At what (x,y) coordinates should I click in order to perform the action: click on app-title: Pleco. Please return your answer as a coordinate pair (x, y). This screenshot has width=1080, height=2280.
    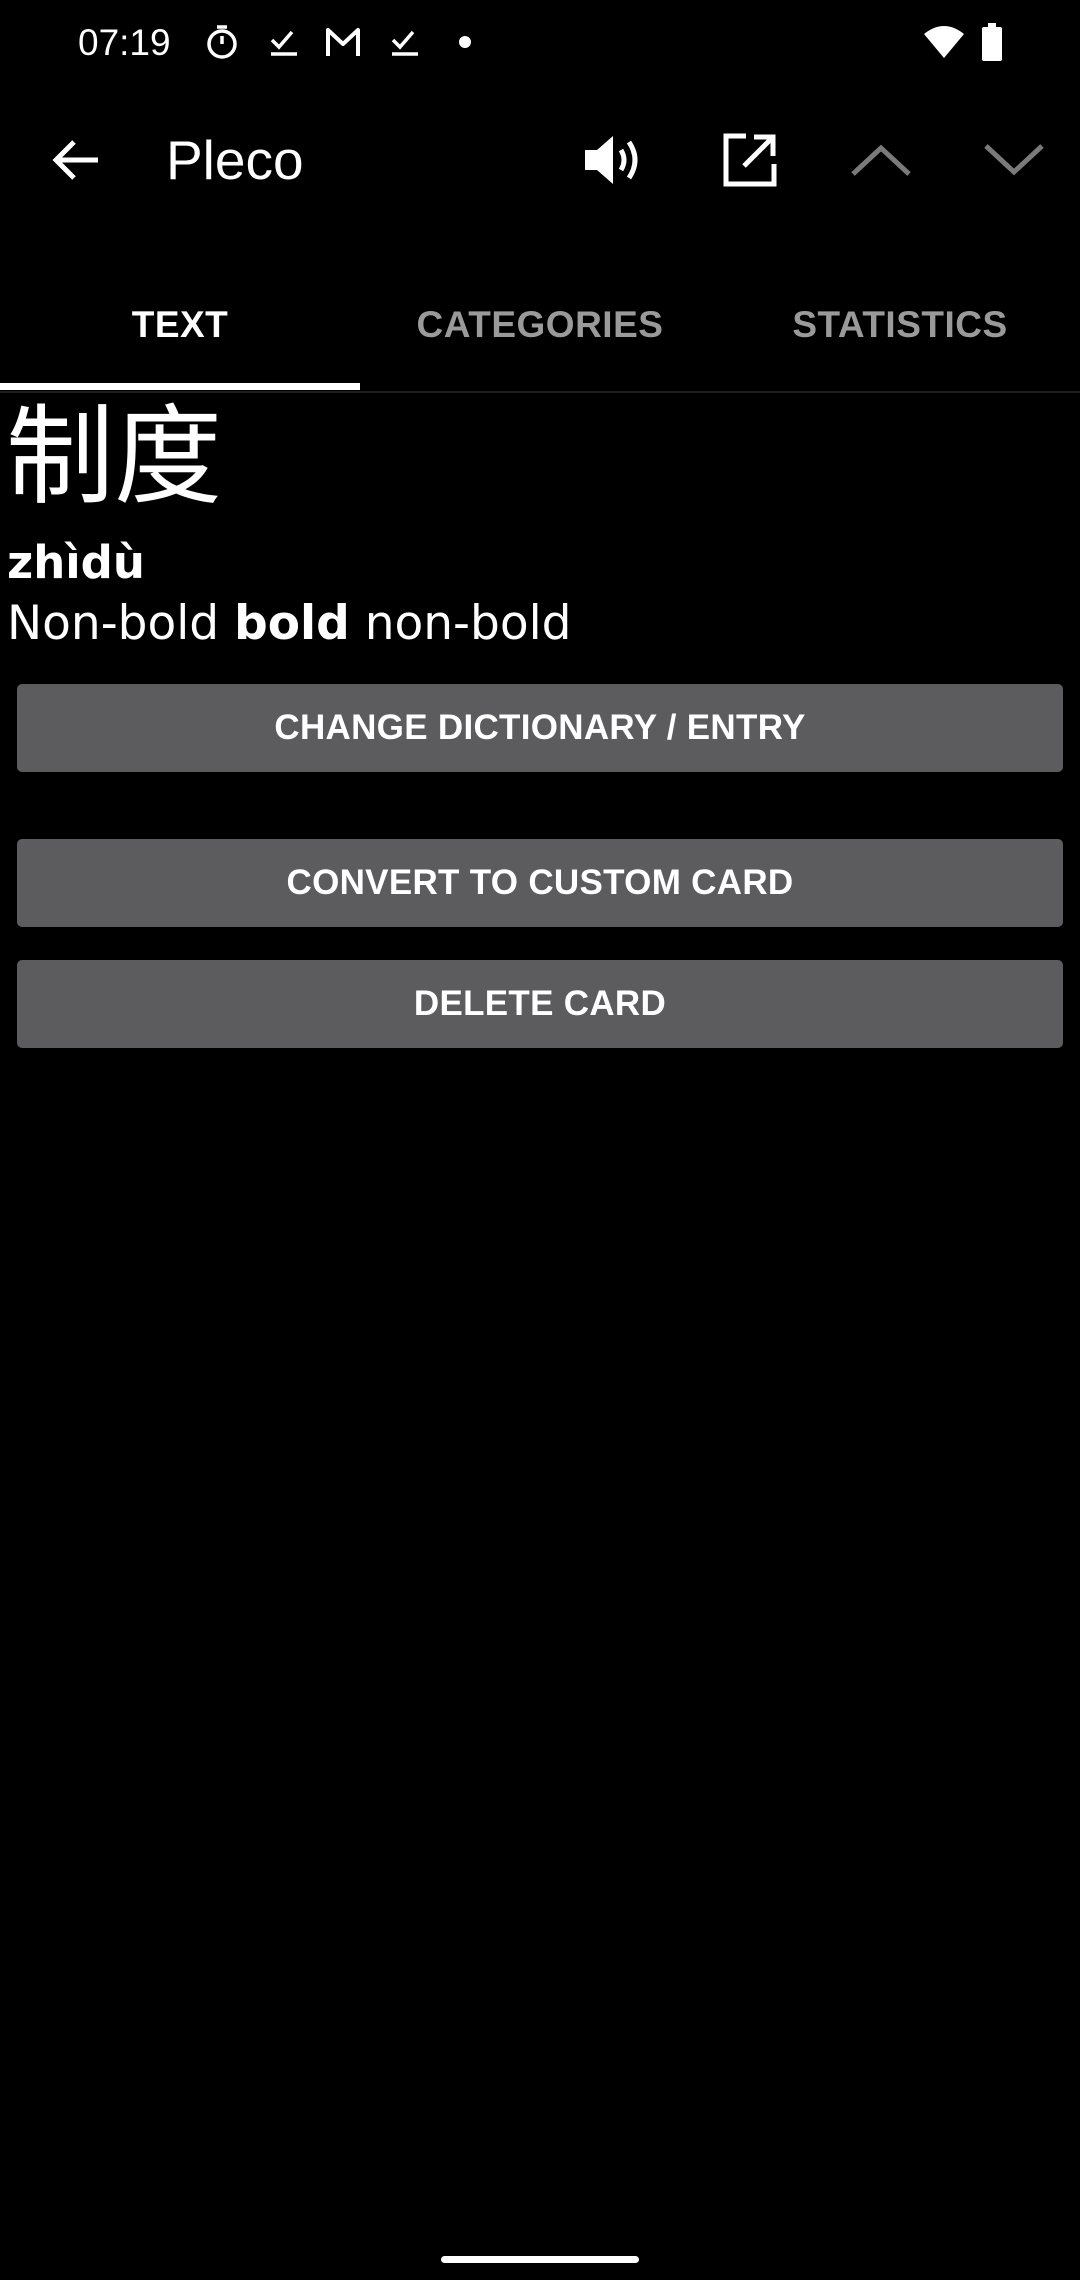
    Looking at the image, I should click on (235, 160).